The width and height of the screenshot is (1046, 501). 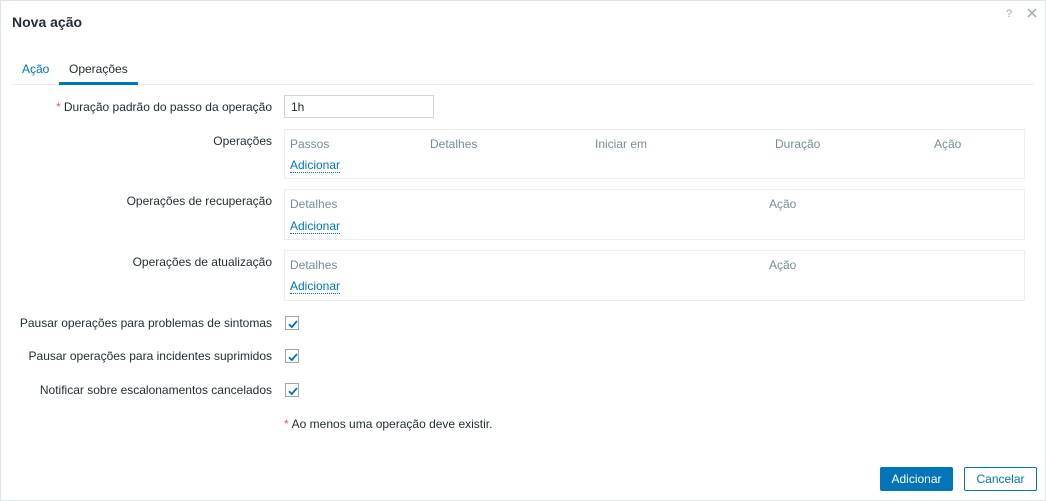 I want to click on required-note: * Ao menos uma operação deve existir., so click(x=388, y=424).